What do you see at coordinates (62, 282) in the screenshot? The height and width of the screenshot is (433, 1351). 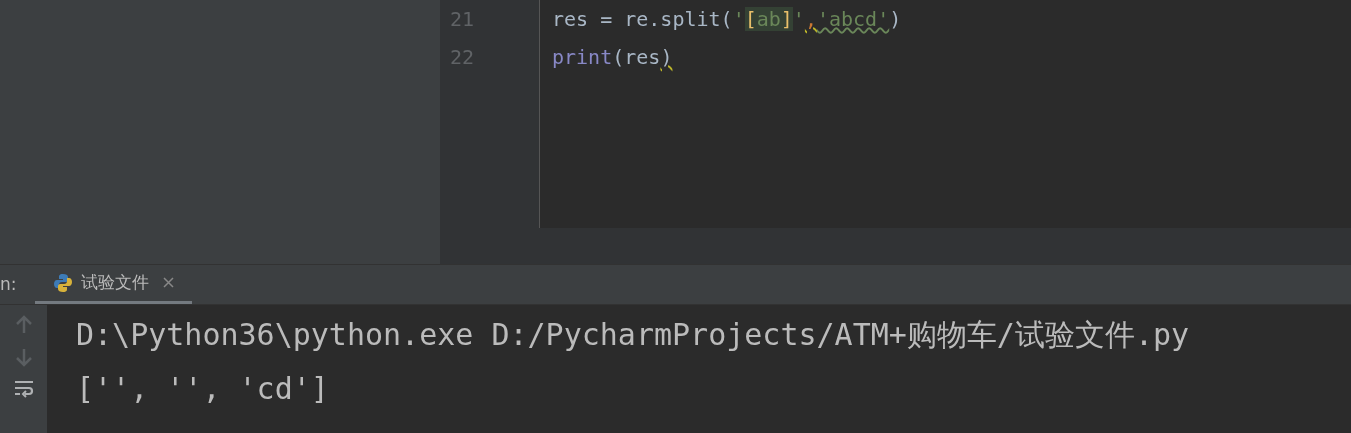 I see `python-icon` at bounding box center [62, 282].